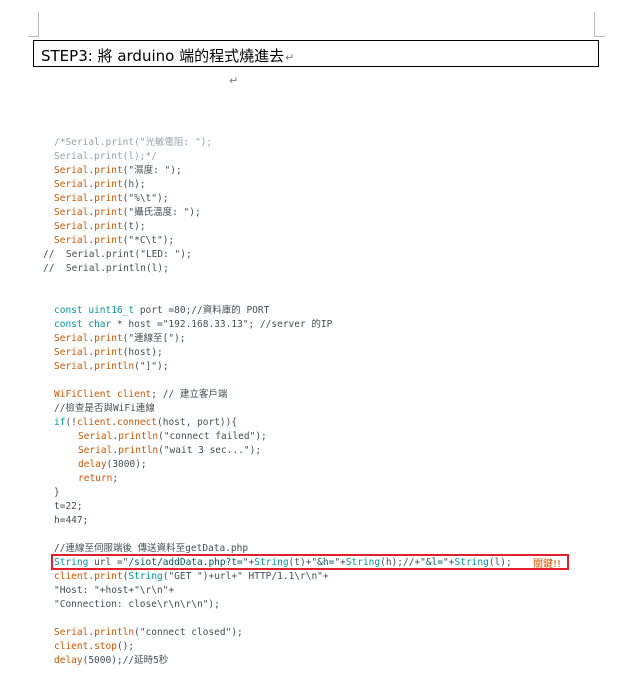 The image size is (640, 686). What do you see at coordinates (117, 254) in the screenshot?
I see `code-token: // Serial.print("LED: ");` at bounding box center [117, 254].